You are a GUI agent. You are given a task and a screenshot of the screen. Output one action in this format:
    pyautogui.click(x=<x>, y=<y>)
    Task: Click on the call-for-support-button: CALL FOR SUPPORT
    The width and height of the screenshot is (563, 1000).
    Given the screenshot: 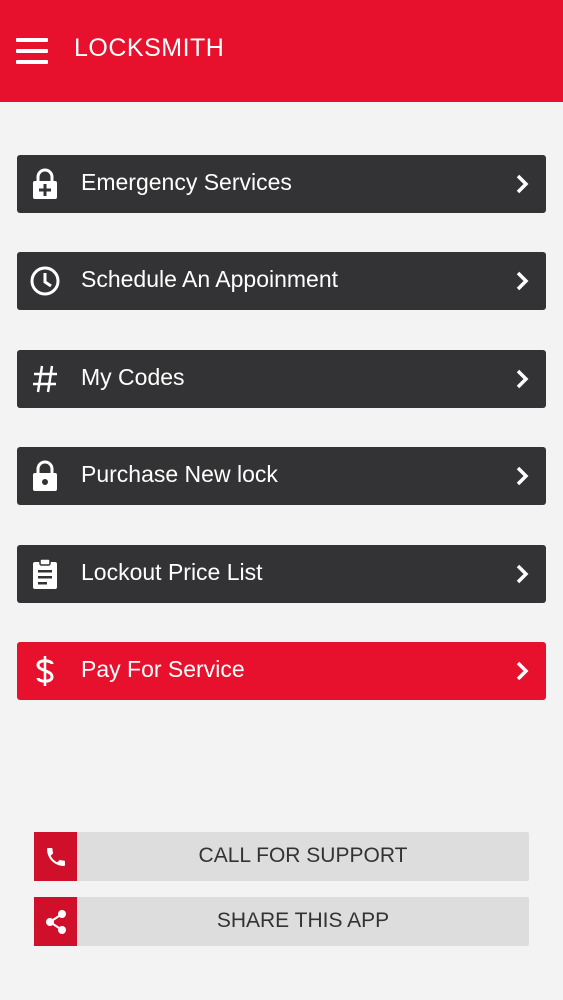 What is the action you would take?
    pyautogui.click(x=281, y=856)
    